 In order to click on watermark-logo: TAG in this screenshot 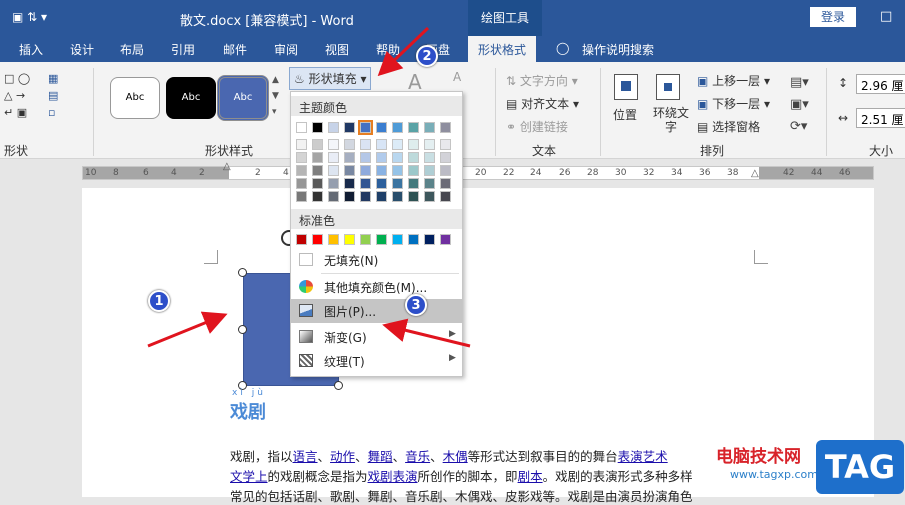, I will do `click(860, 467)`.